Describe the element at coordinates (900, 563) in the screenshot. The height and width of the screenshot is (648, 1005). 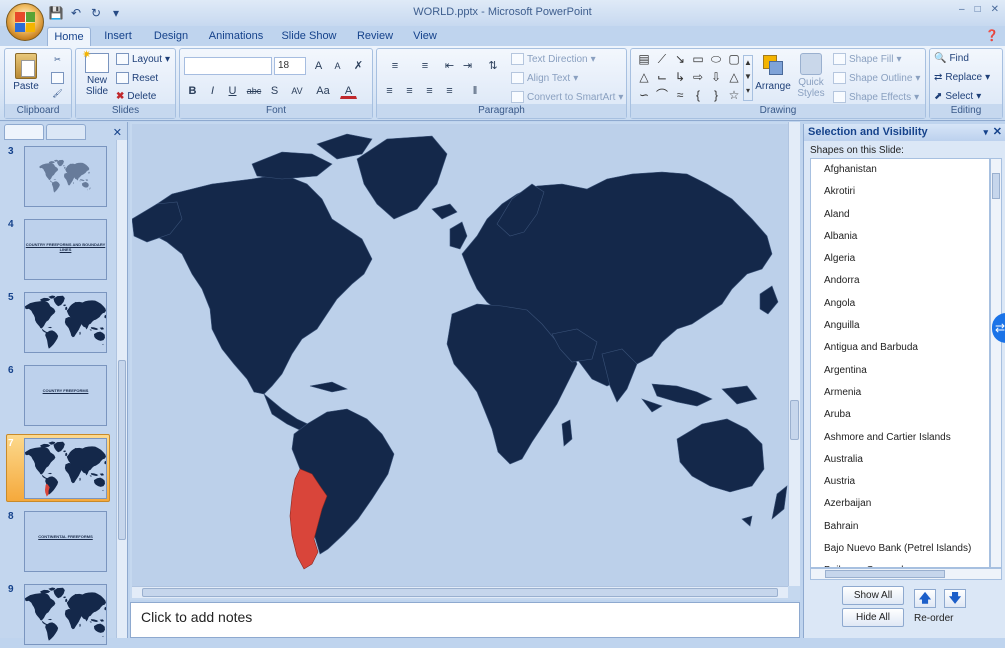
I see `list-item: Baikonur Cosmodrome` at that location.